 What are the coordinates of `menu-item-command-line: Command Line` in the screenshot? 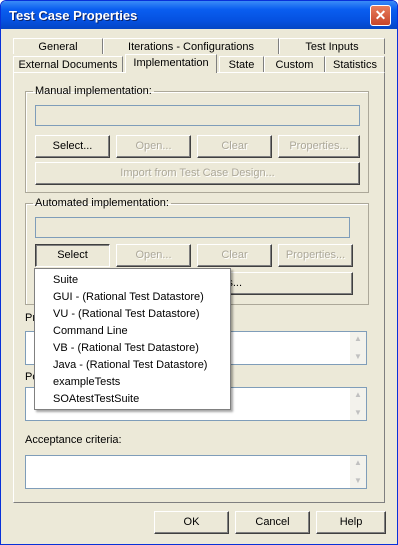 It's located at (90, 331).